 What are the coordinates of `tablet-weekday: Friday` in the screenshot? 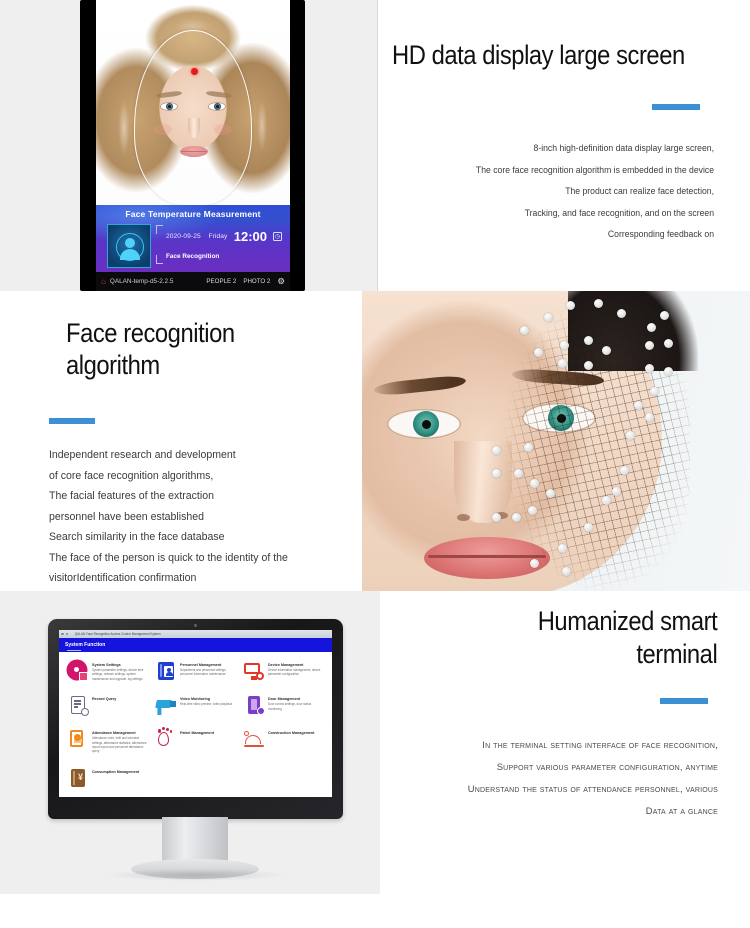 It's located at (218, 236).